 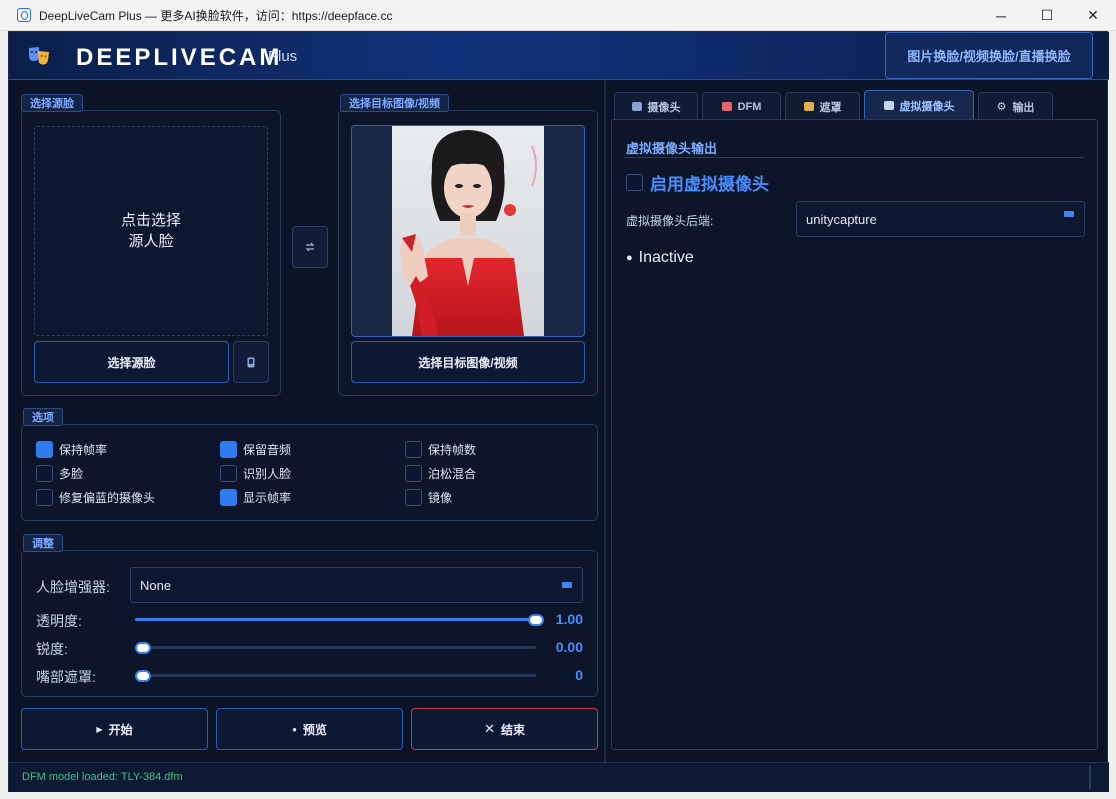 I want to click on backend-select: unitycapture, so click(x=940, y=219).